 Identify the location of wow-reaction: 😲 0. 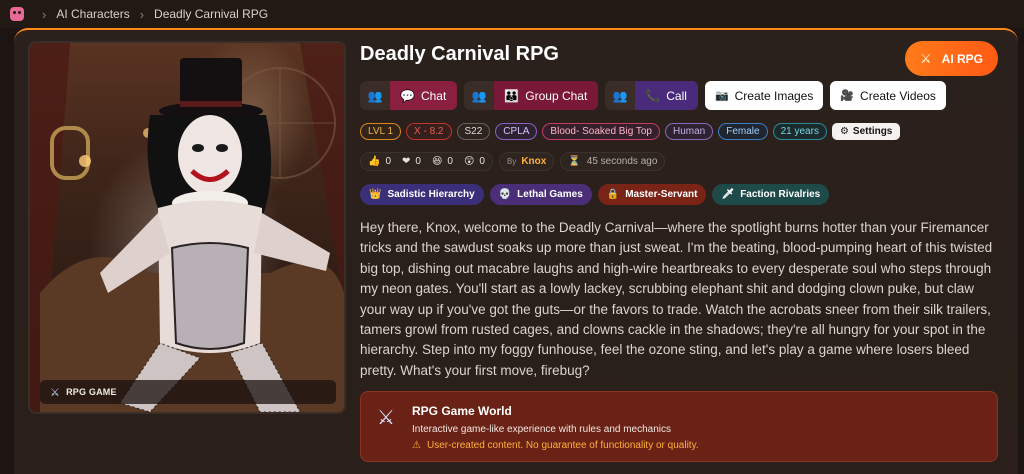
(474, 161).